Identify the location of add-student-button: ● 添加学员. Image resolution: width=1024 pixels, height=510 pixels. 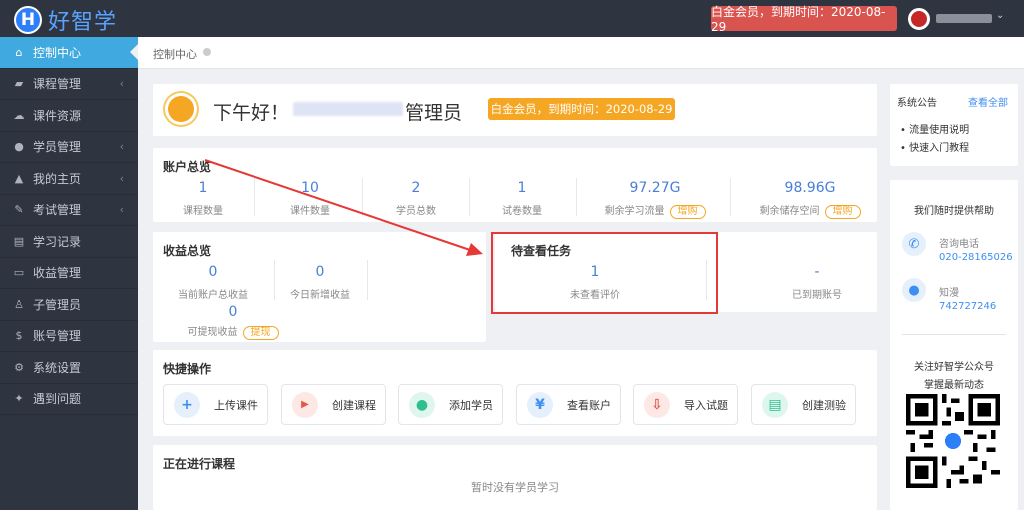
(450, 404).